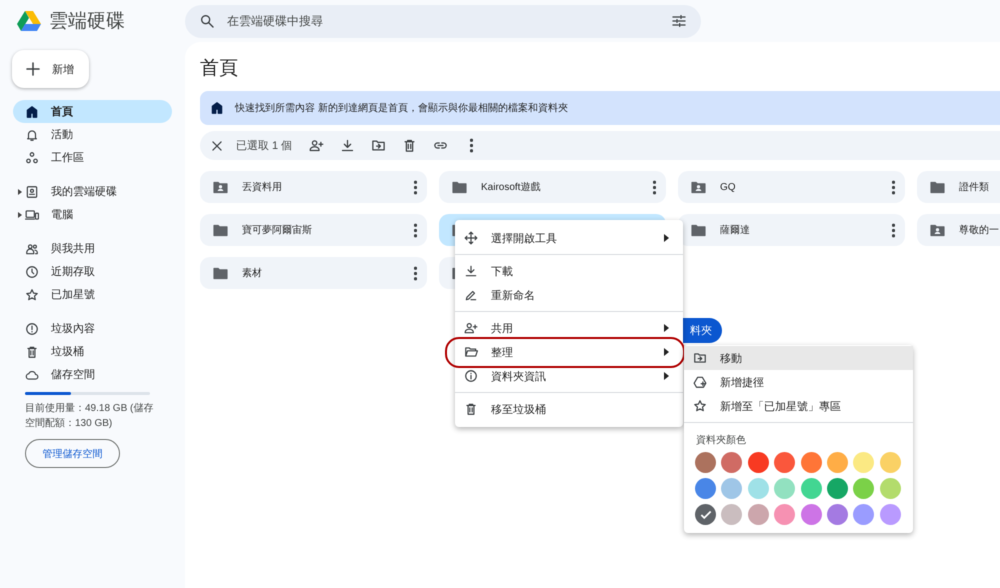  What do you see at coordinates (262, 187) in the screenshot?
I see `folder-name: 丟資料用` at bounding box center [262, 187].